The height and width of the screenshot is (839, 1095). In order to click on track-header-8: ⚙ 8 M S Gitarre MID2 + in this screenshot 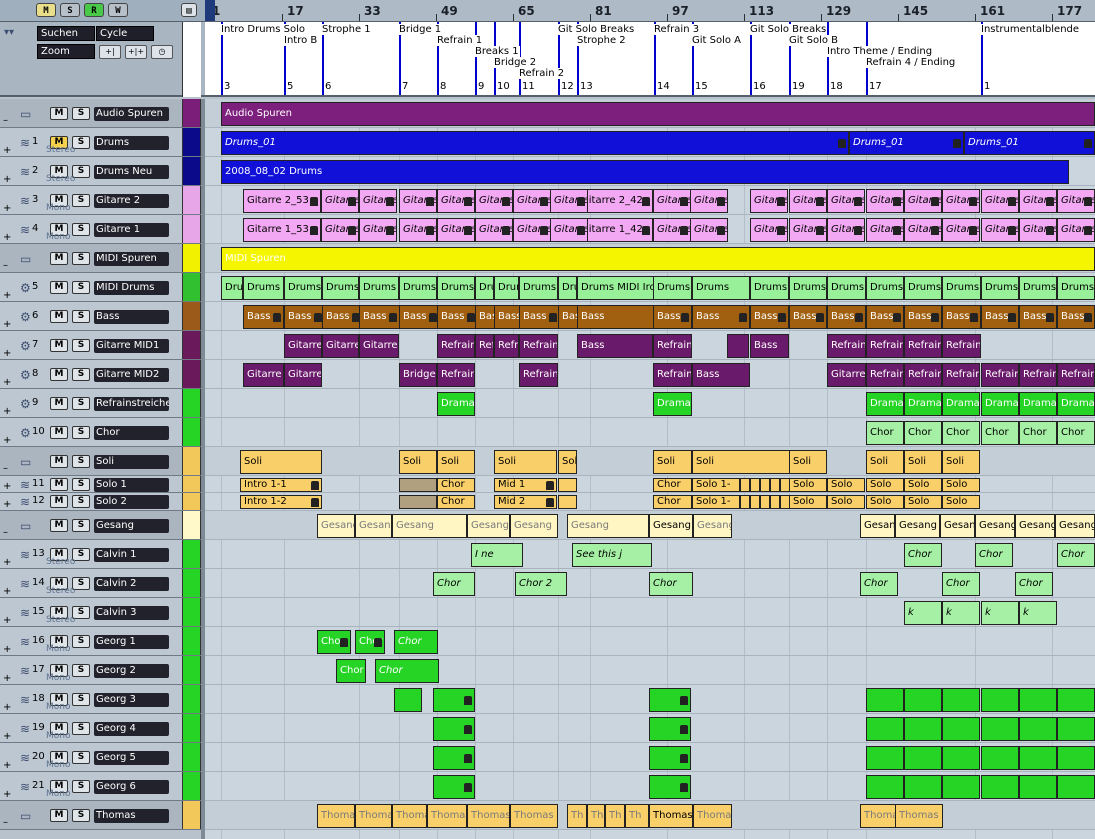, I will do `click(102, 374)`.